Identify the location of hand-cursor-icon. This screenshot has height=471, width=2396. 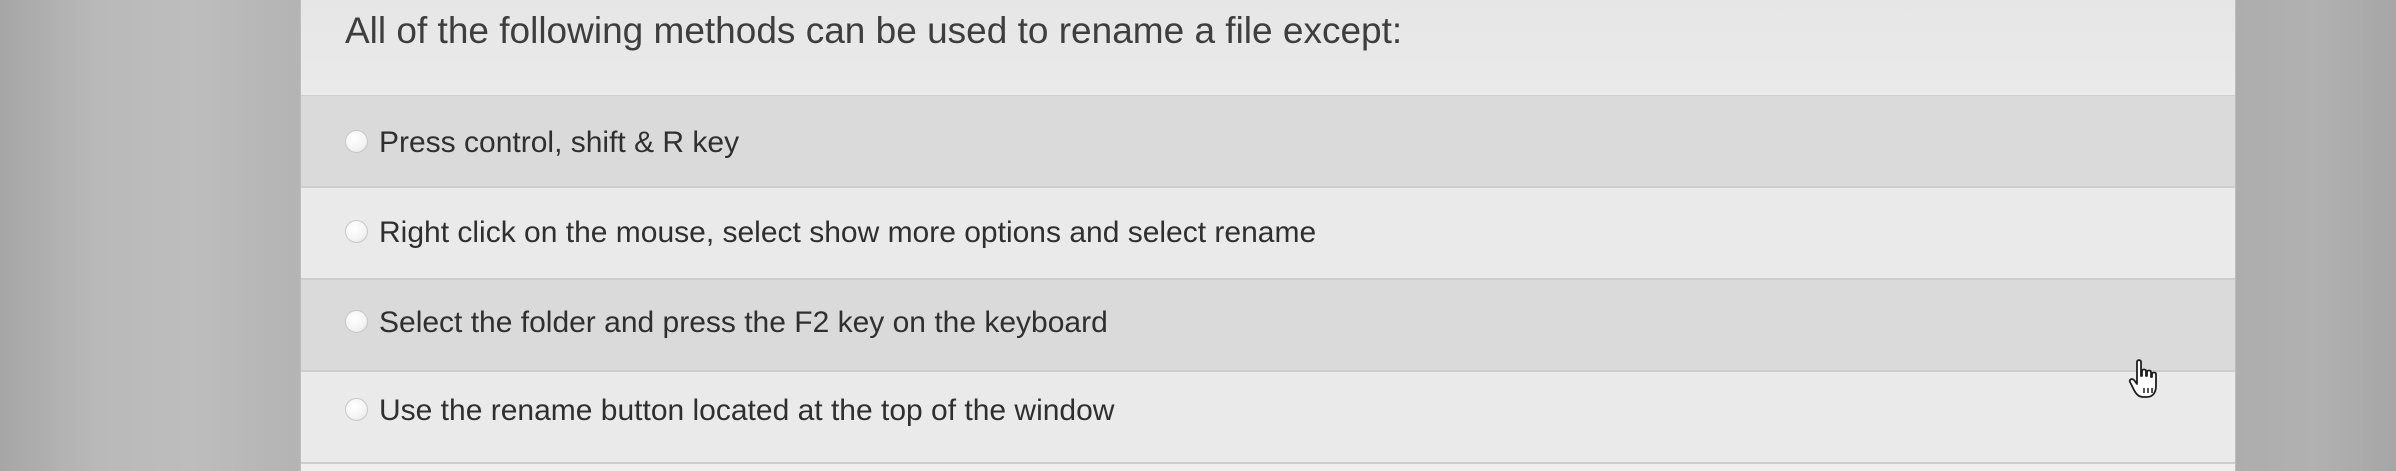
(2142, 378).